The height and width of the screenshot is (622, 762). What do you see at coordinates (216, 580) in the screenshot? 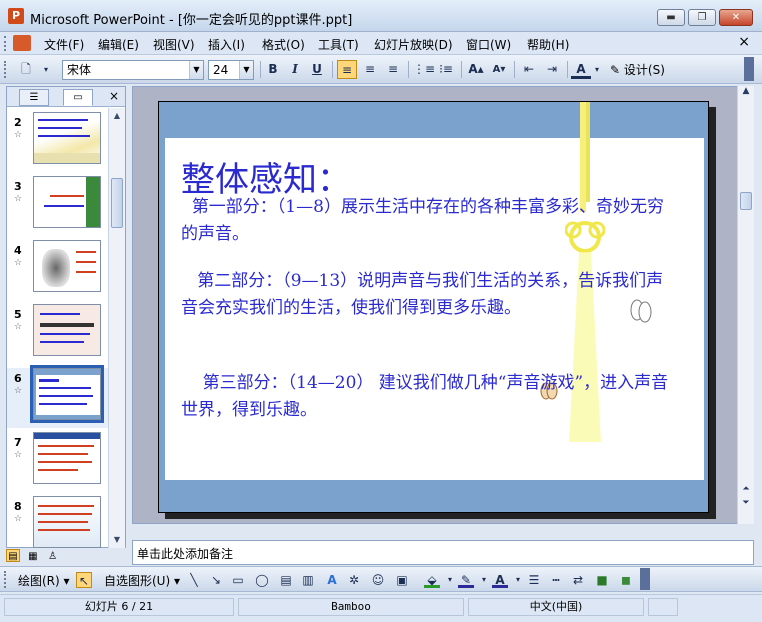
I see `arrow-icon: ↘` at bounding box center [216, 580].